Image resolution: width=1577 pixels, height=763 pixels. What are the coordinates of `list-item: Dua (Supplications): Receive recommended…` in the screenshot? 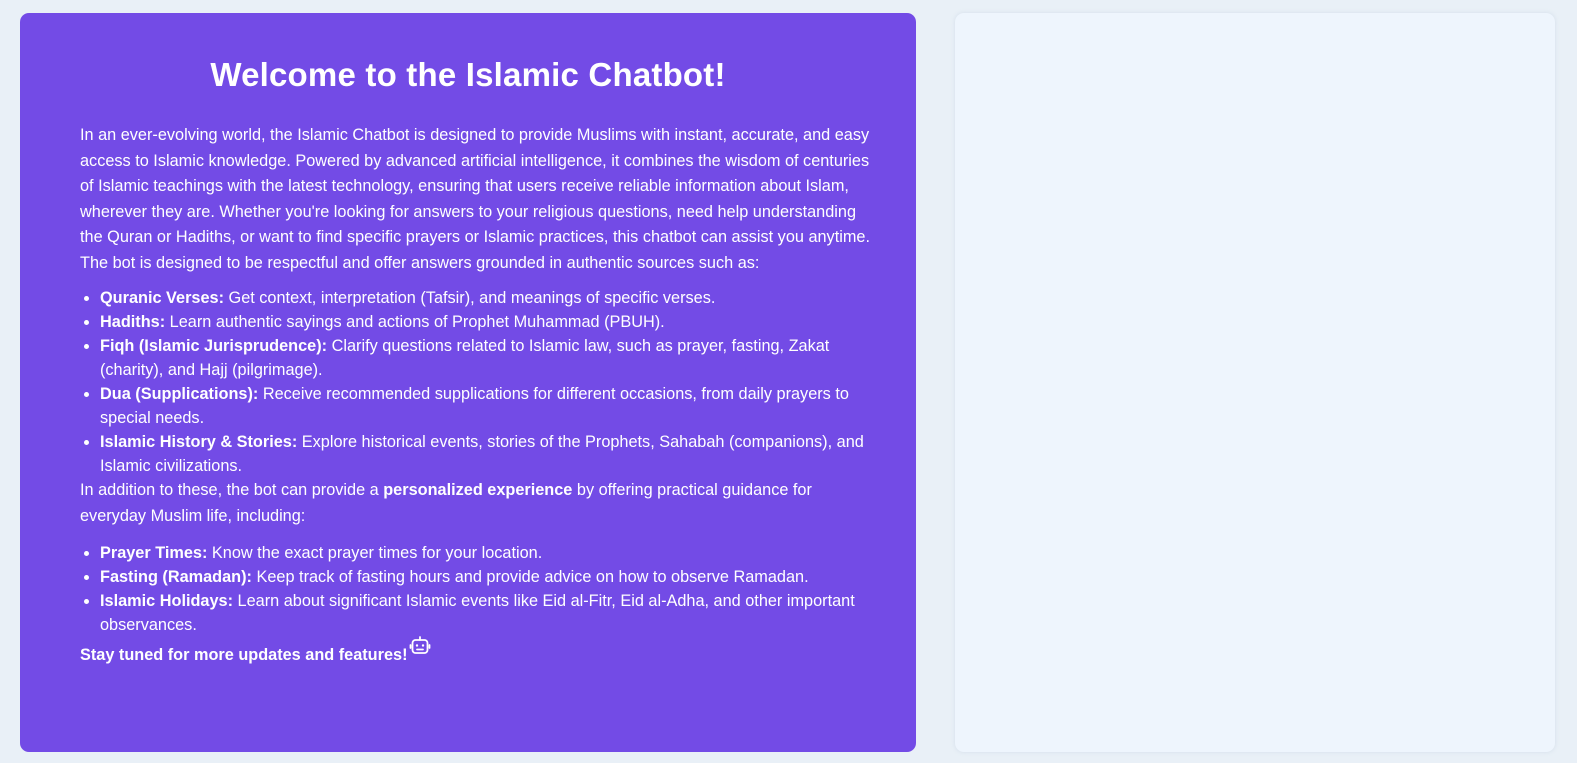 It's located at (490, 406).